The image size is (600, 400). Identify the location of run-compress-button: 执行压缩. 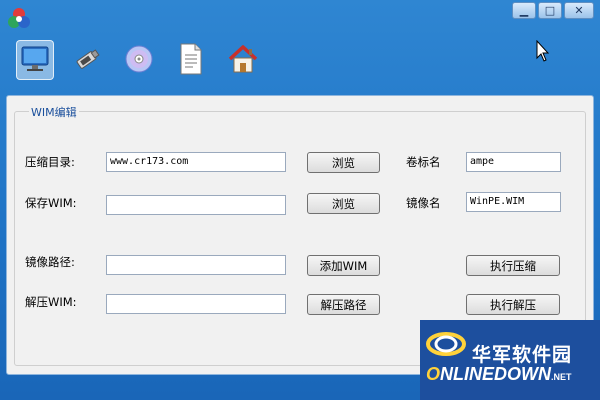
(513, 265).